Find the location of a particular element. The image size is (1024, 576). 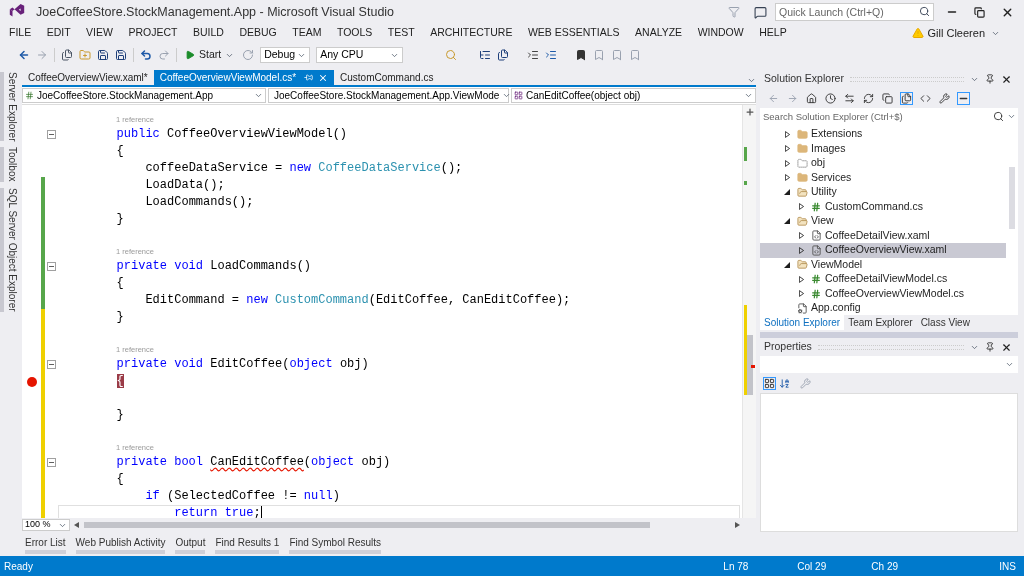

panel-title: Properties is located at coordinates (788, 347).